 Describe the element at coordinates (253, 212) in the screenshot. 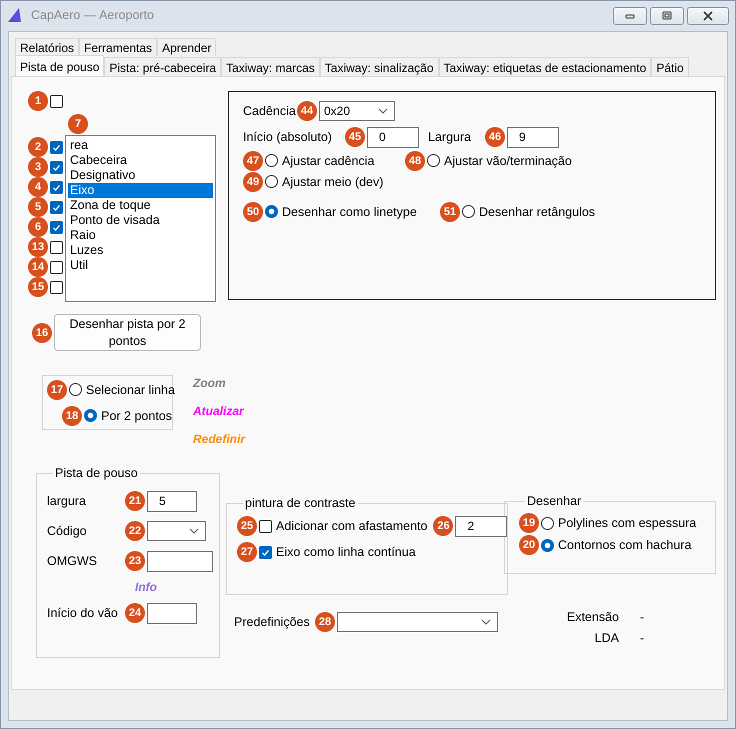

I see `number-badge: 50` at that location.